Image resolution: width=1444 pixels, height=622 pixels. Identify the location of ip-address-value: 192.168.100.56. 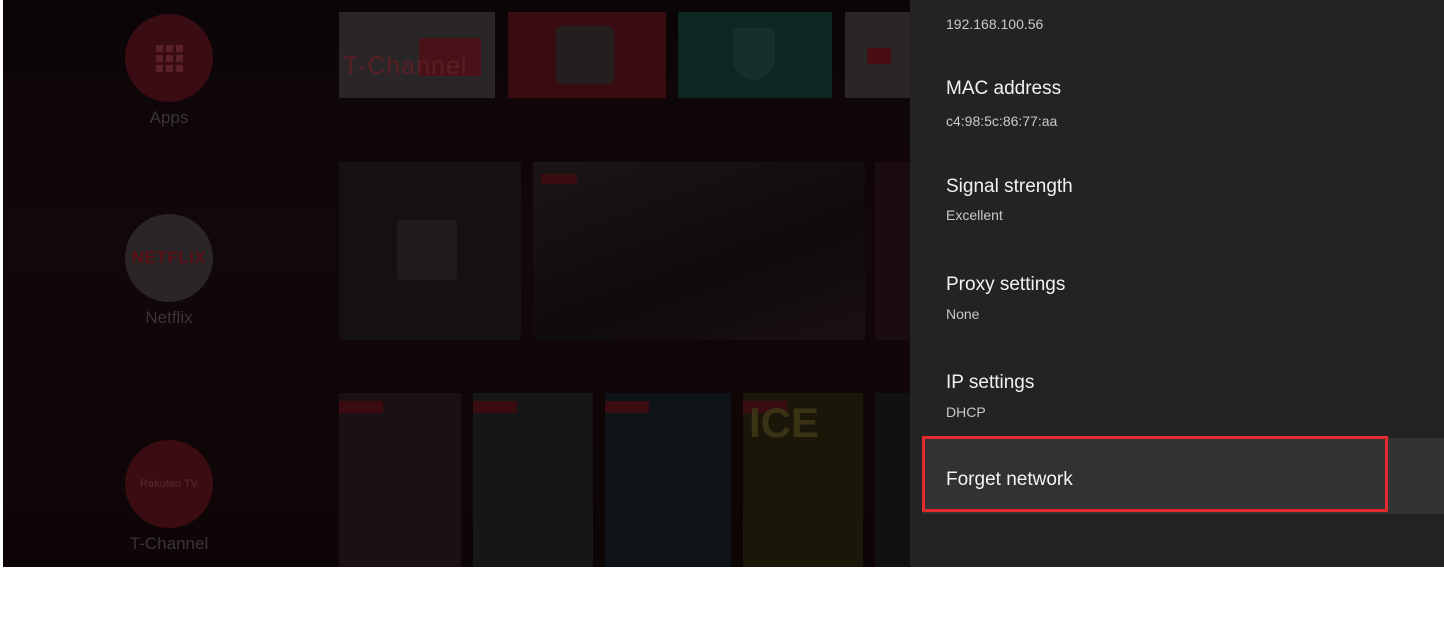
(995, 24).